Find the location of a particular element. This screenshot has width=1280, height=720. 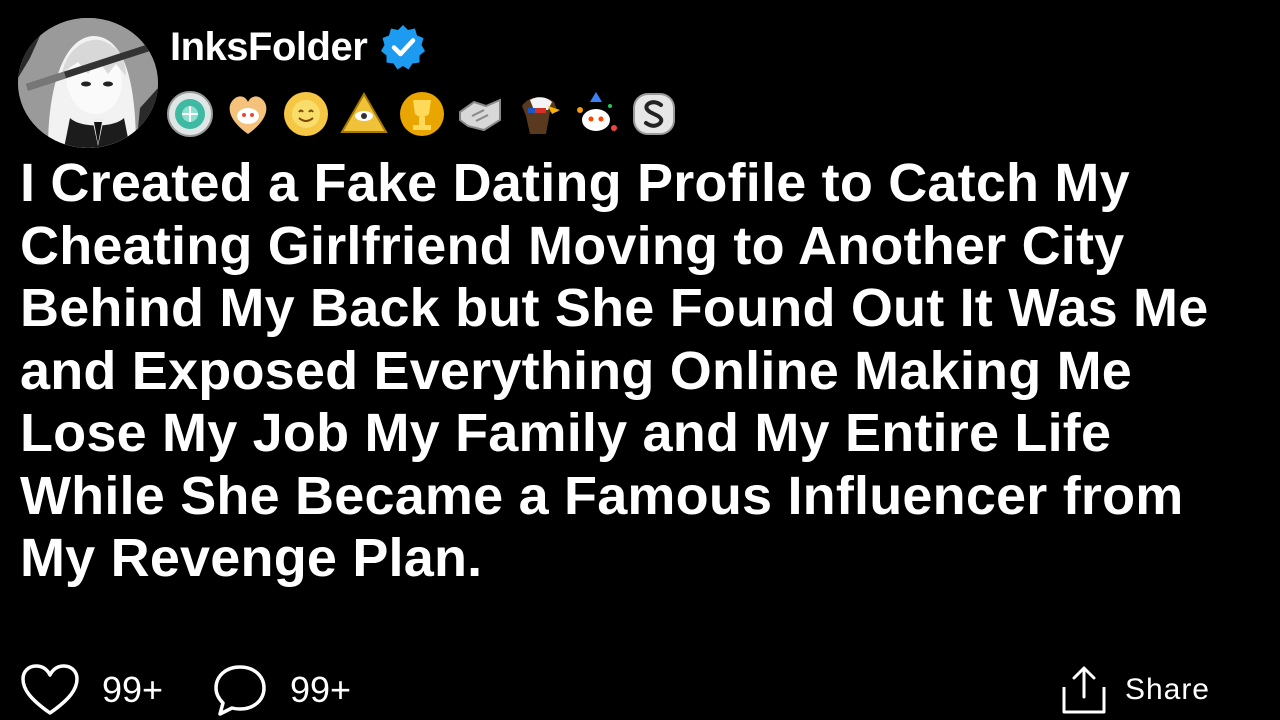

heart-snoo-award-icon is located at coordinates (248, 114).